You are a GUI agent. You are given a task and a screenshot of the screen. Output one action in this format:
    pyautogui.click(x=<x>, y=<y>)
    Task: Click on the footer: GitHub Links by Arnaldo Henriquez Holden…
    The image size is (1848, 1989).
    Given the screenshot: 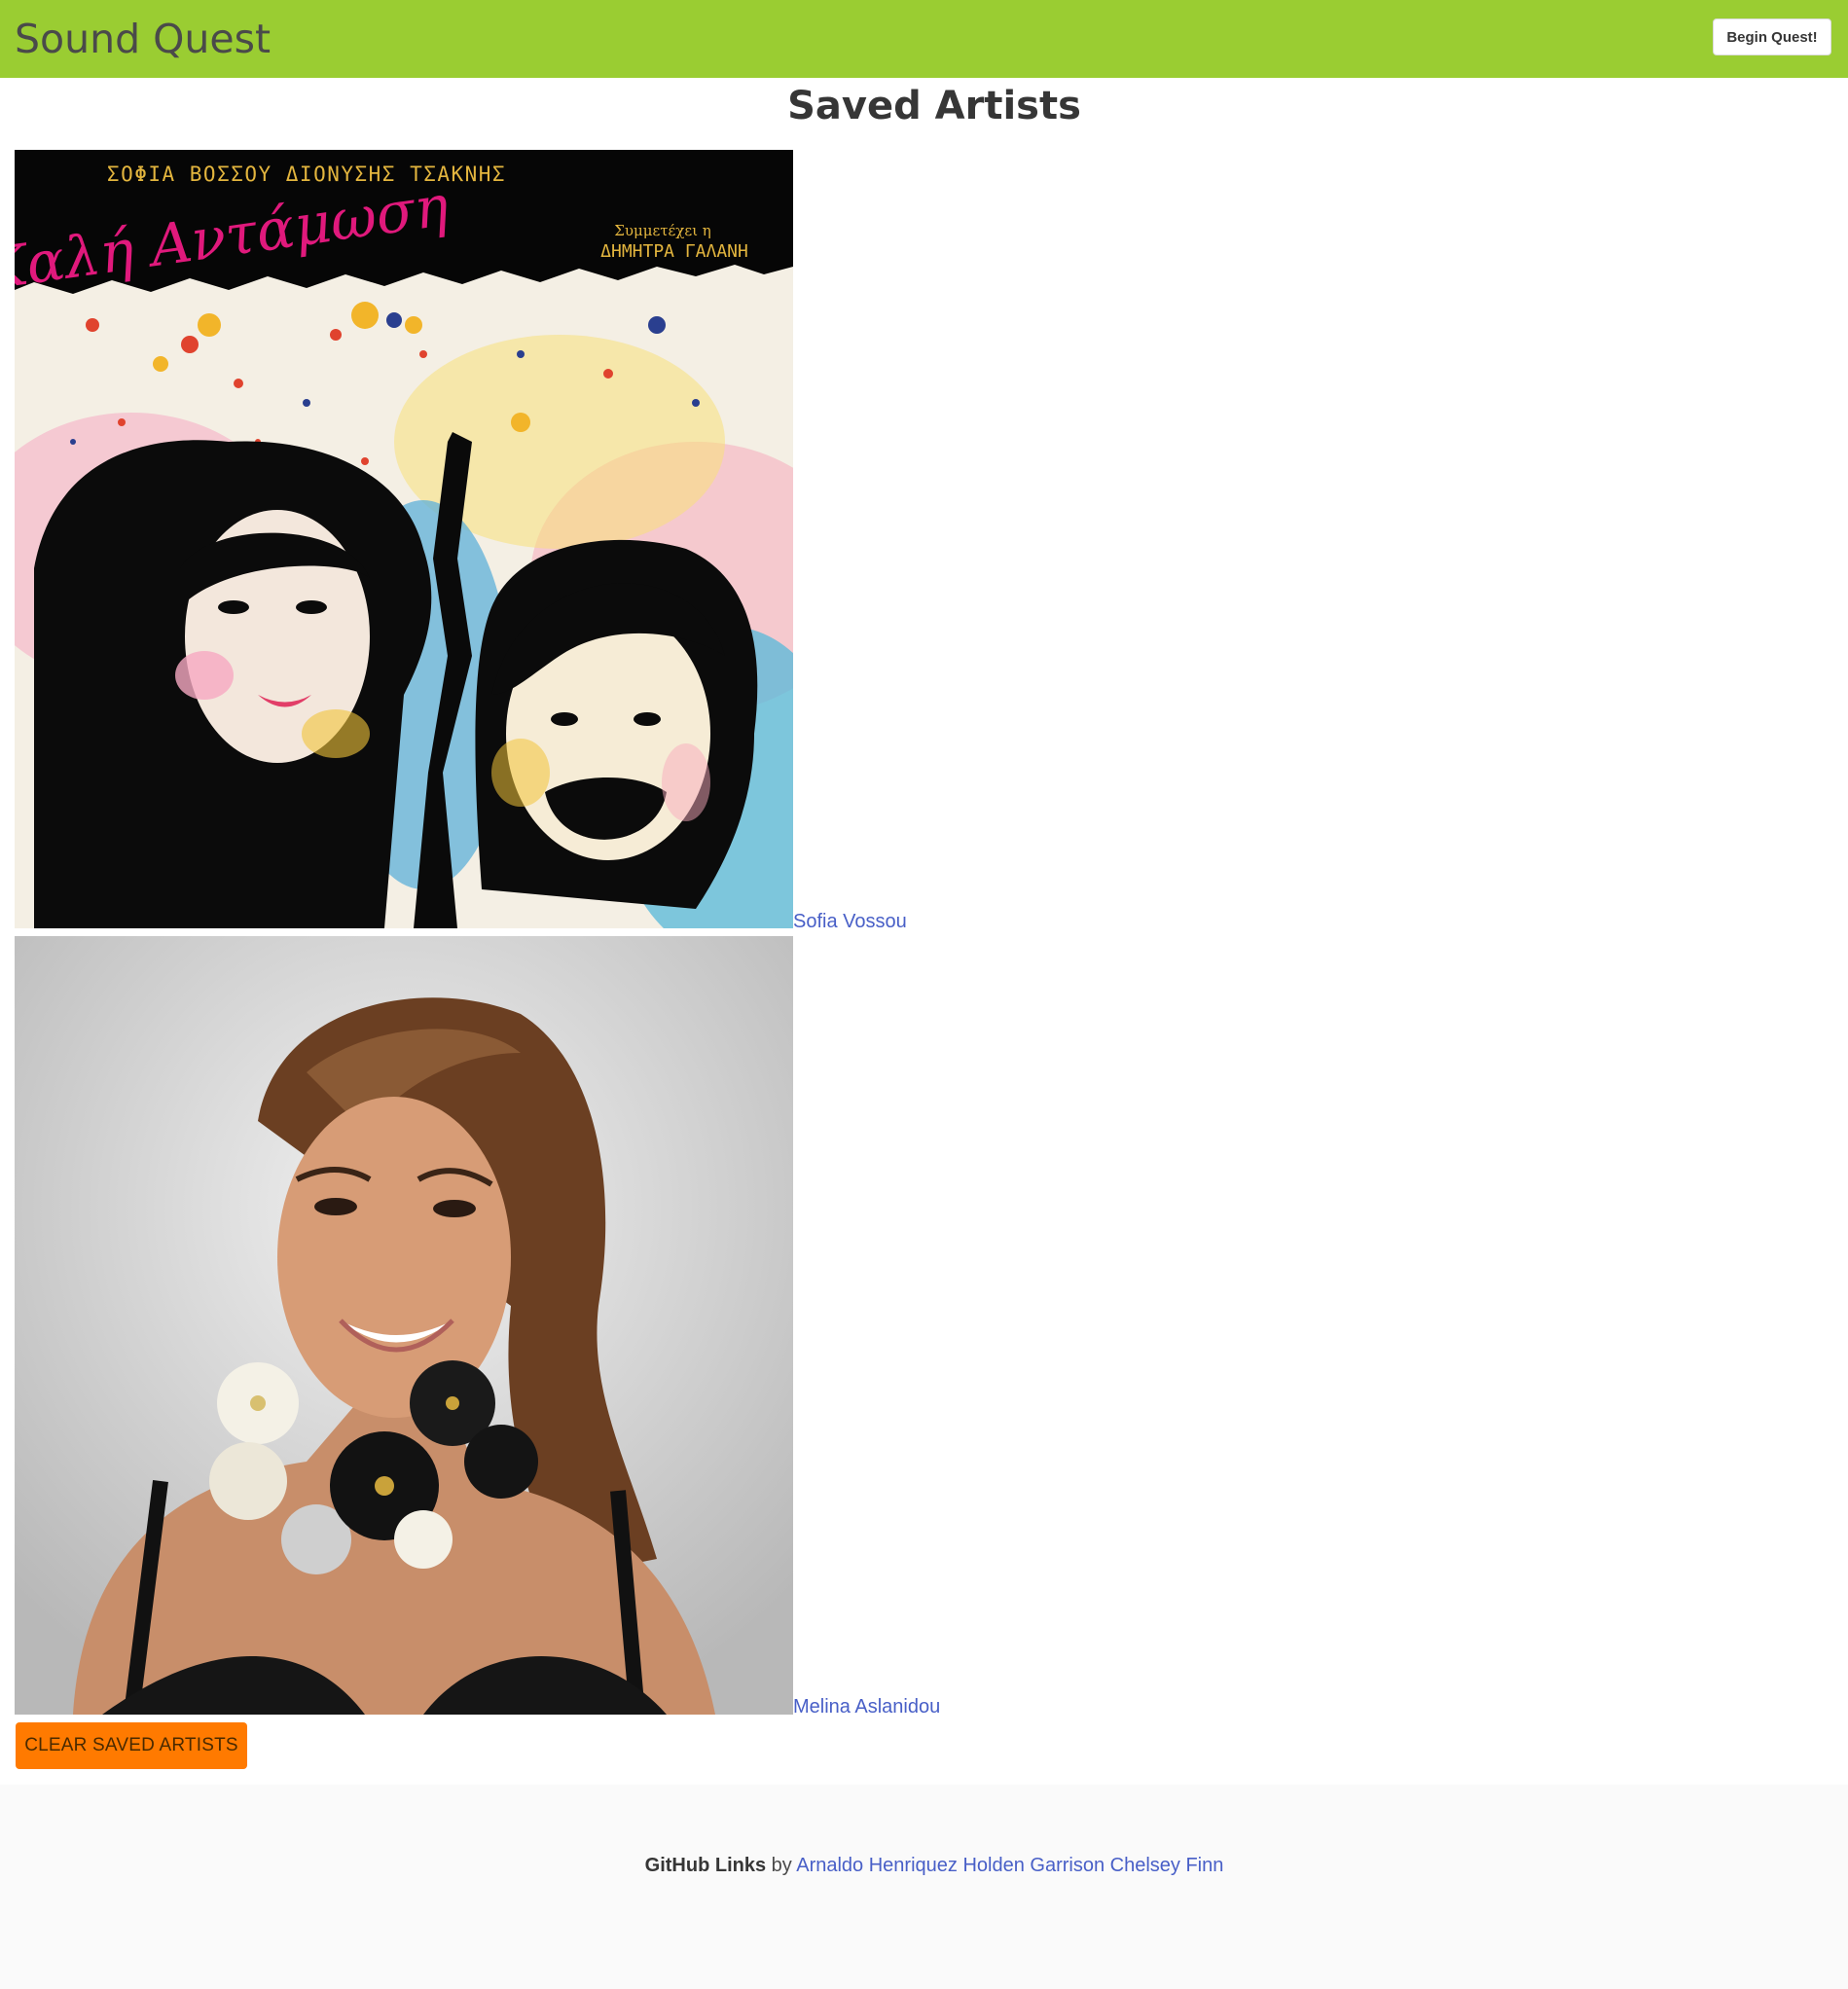 What is the action you would take?
    pyautogui.click(x=924, y=1887)
    